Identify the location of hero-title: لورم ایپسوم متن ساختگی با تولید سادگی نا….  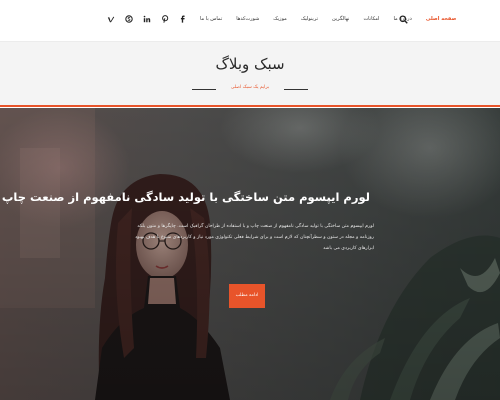
(185, 197).